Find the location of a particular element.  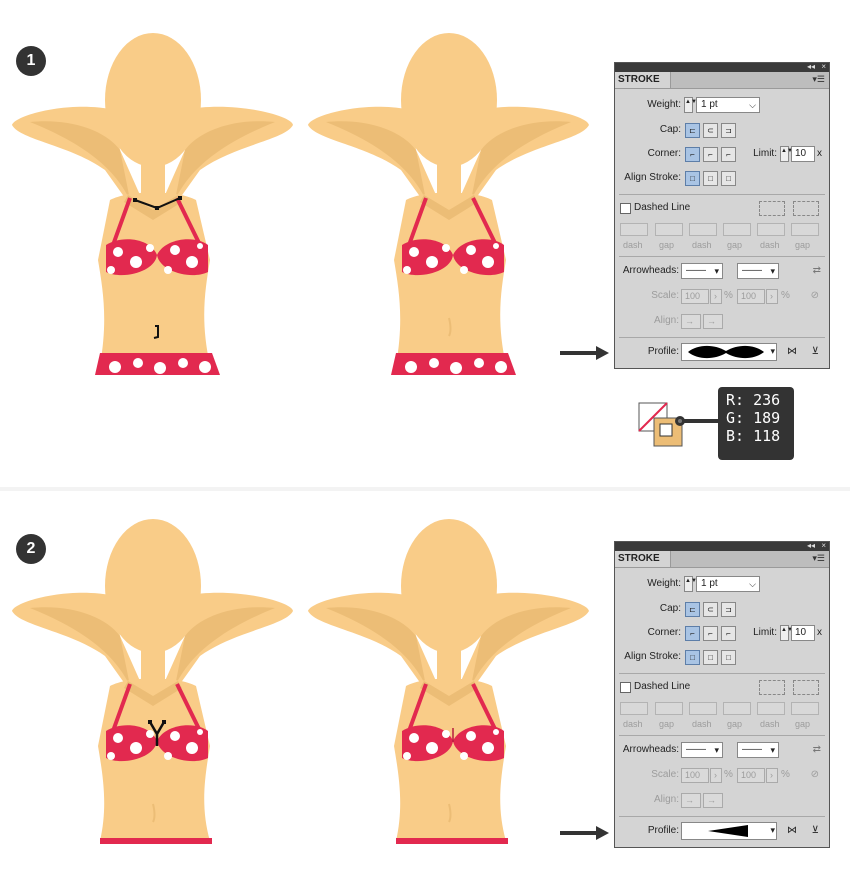

weight-row: Weight: ▲▼ 1 pt ⌵ is located at coordinates (722, 585).